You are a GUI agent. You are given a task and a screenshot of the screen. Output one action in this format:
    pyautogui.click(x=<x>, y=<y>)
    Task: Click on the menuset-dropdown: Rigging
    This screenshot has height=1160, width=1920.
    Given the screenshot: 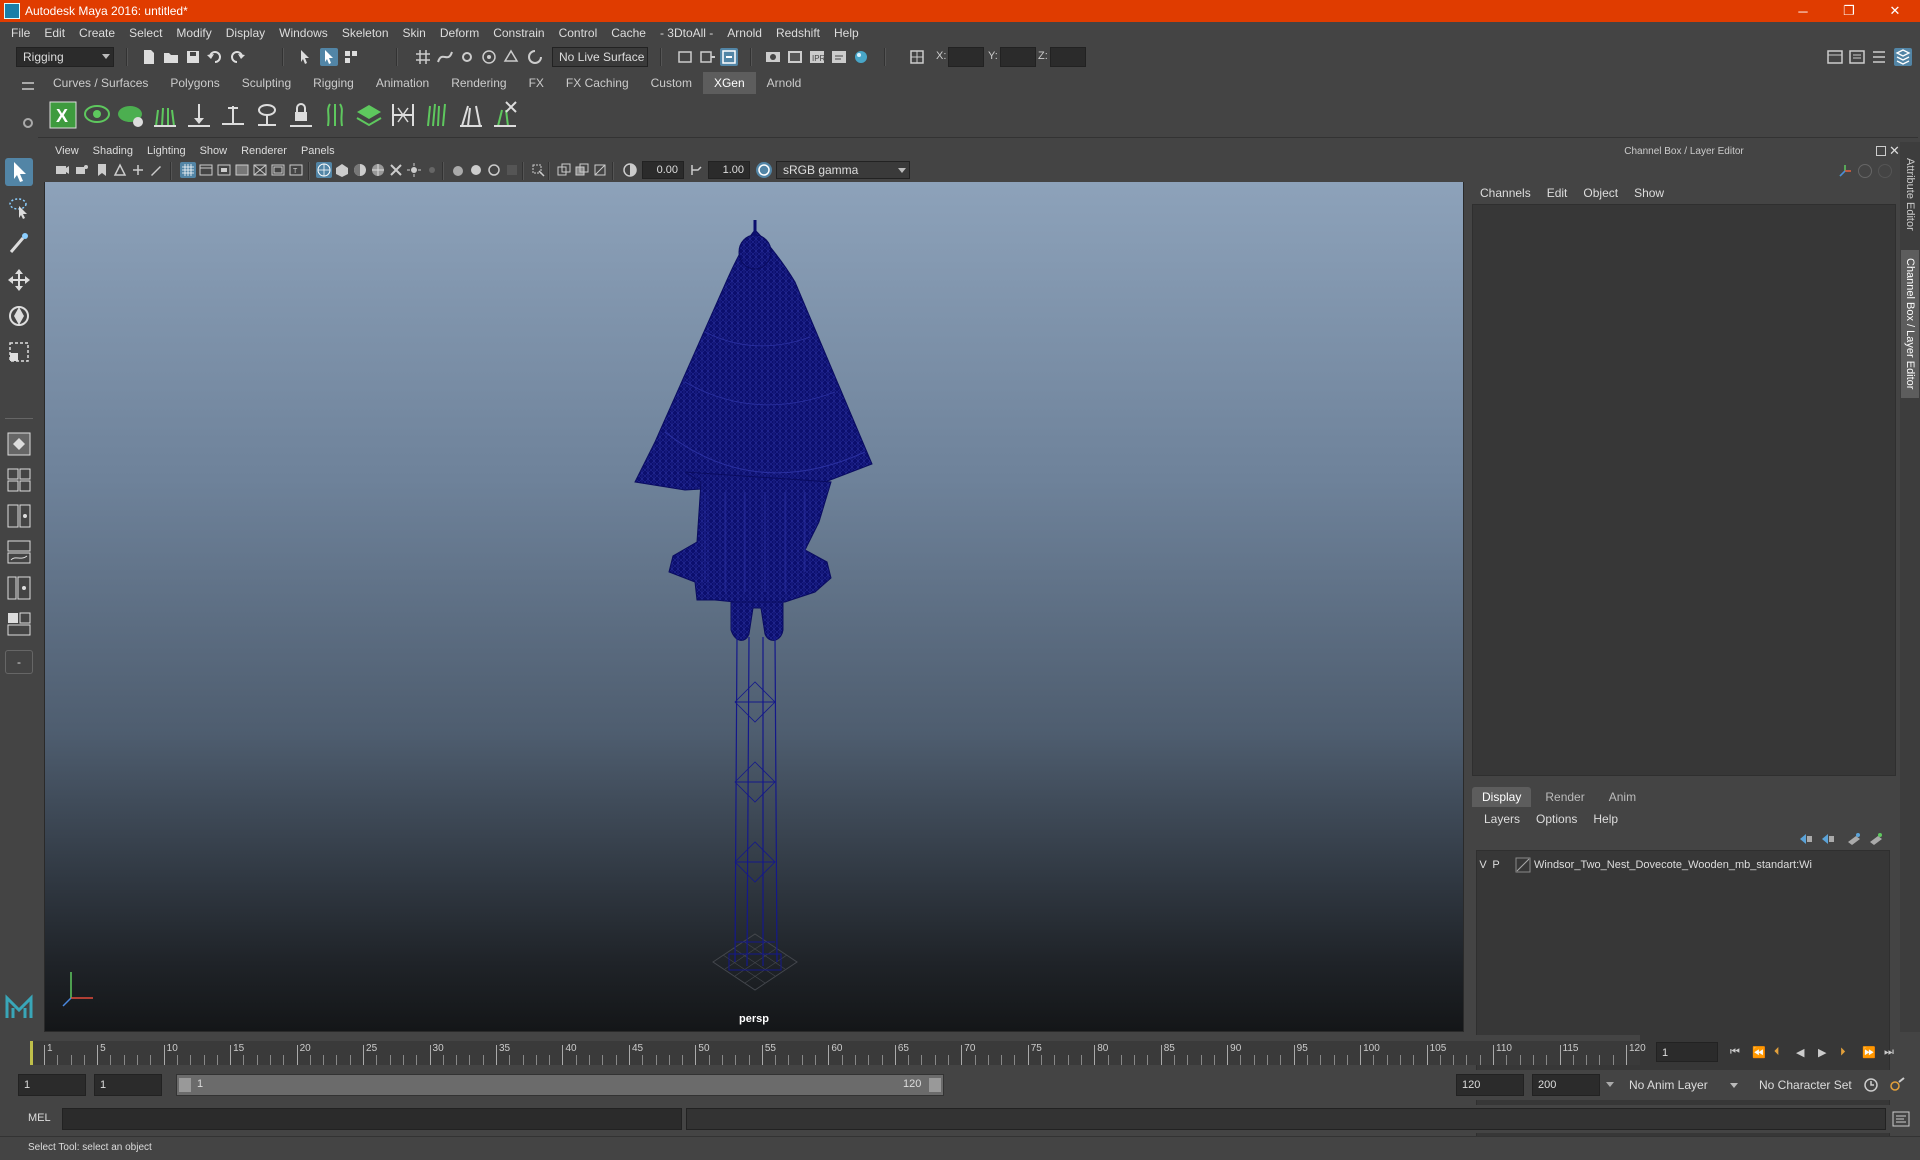 What is the action you would take?
    pyautogui.click(x=65, y=57)
    